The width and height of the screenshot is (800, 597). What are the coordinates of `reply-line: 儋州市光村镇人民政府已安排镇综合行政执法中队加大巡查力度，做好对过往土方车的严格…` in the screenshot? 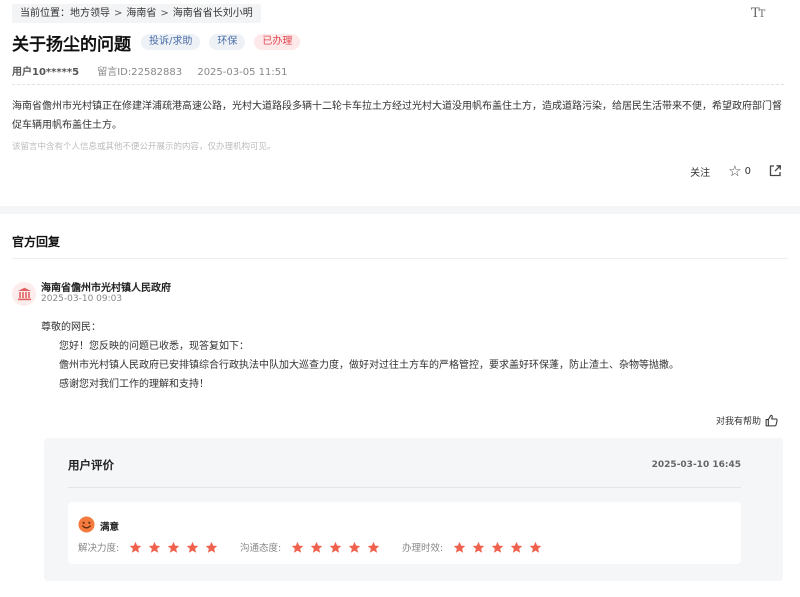 It's located at (369, 365).